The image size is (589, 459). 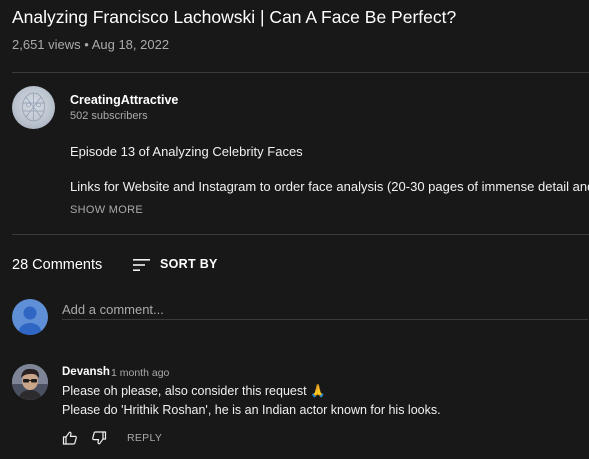 What do you see at coordinates (140, 373) in the screenshot?
I see `comment-timestamp: 1 month ago` at bounding box center [140, 373].